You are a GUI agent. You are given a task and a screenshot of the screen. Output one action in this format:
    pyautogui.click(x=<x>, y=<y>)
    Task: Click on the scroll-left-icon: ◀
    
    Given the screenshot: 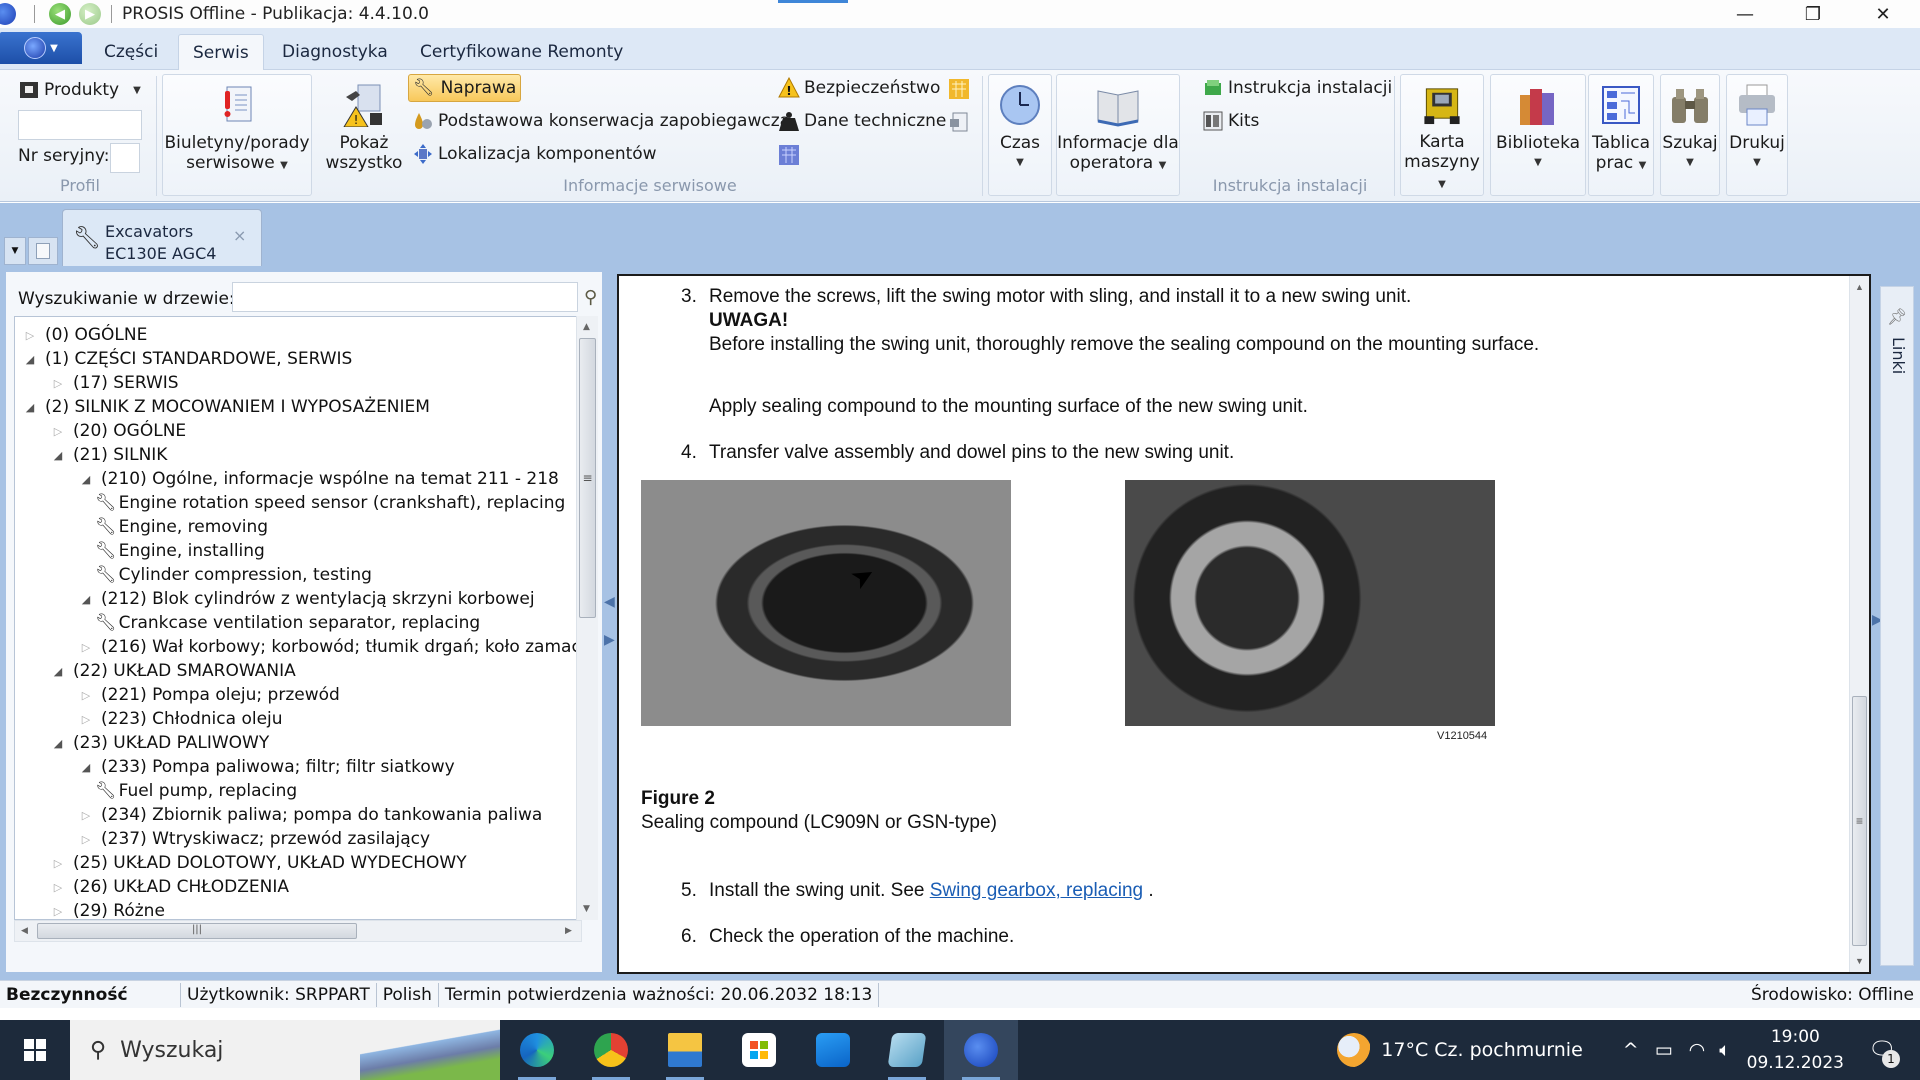 What is the action you would take?
    pyautogui.click(x=24, y=931)
    